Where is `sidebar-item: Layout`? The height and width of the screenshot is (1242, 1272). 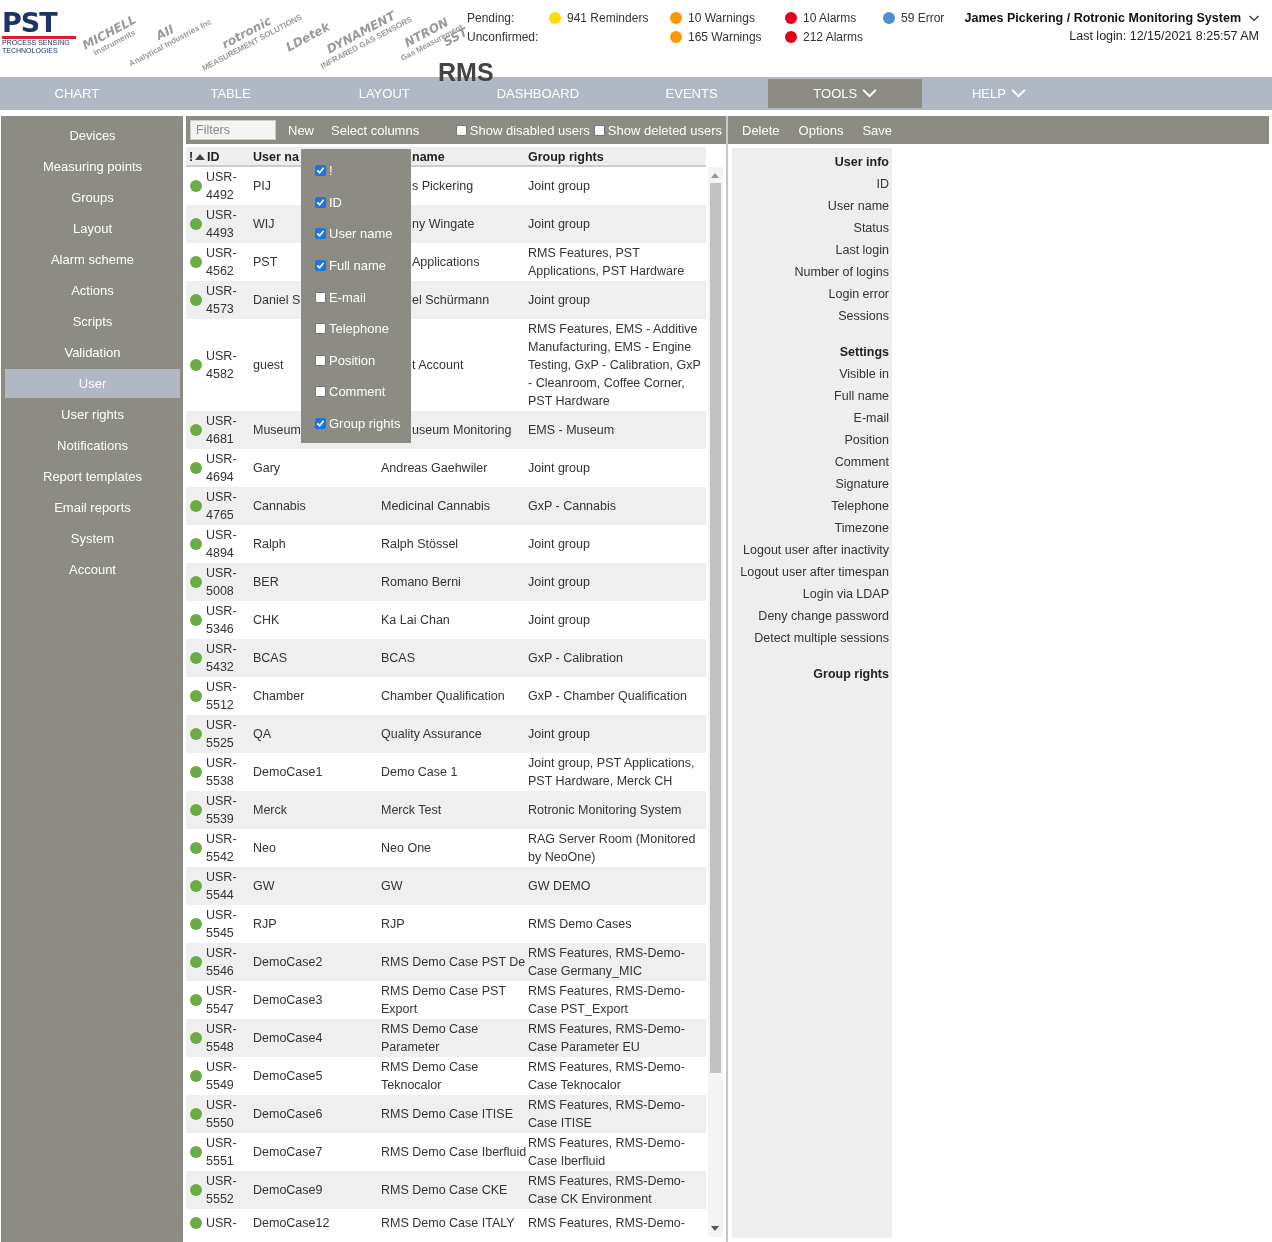
sidebar-item: Layout is located at coordinates (92, 228).